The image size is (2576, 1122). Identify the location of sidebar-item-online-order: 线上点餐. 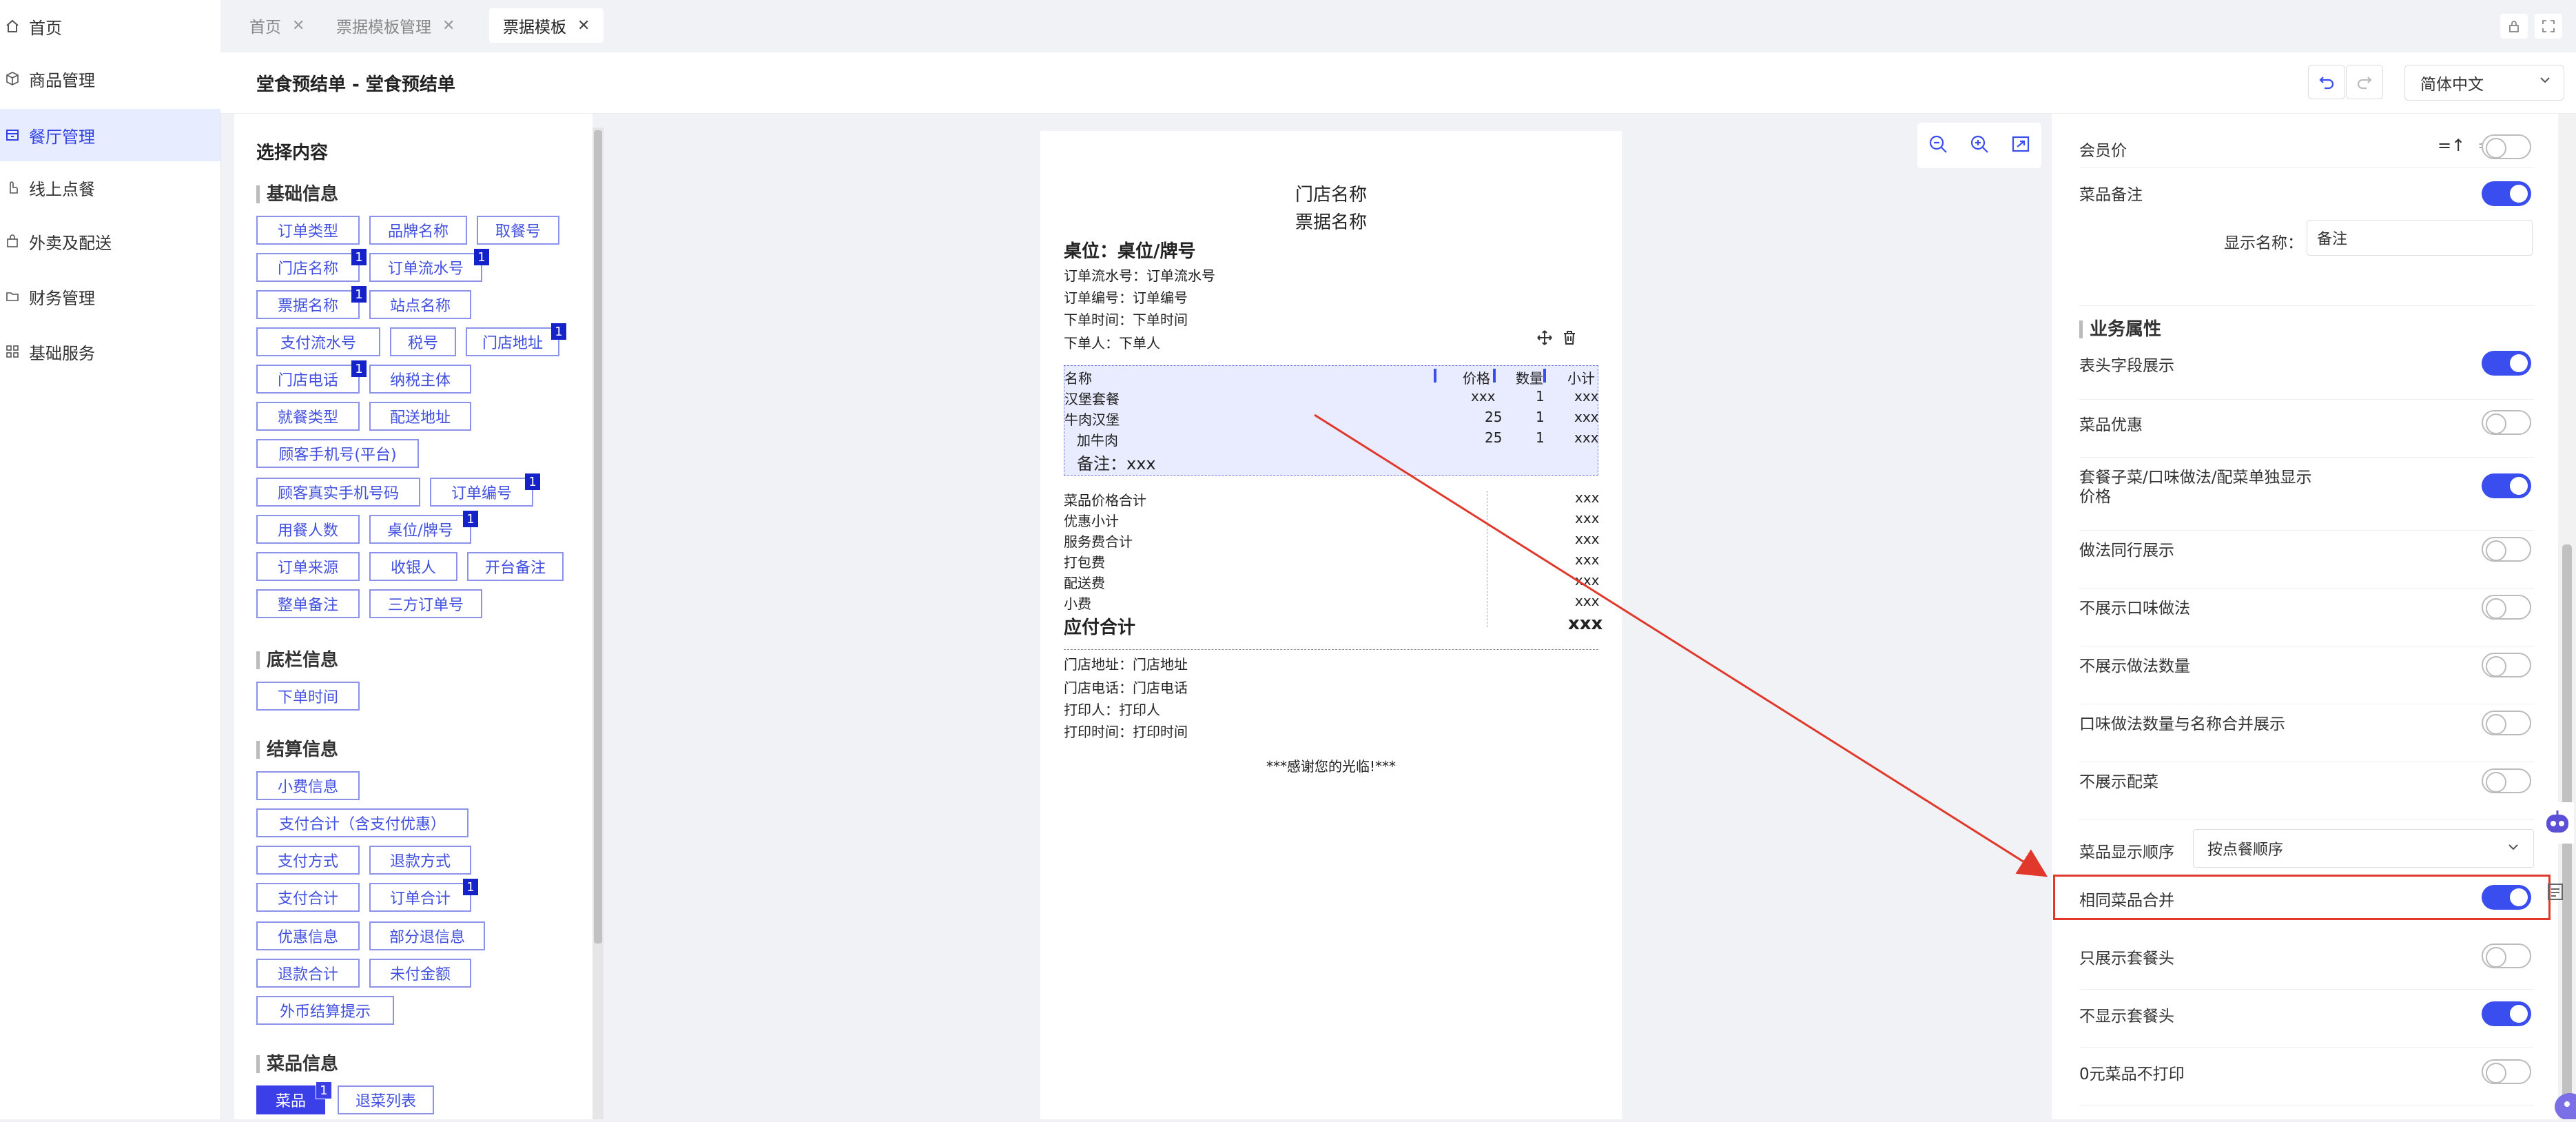
(110, 187).